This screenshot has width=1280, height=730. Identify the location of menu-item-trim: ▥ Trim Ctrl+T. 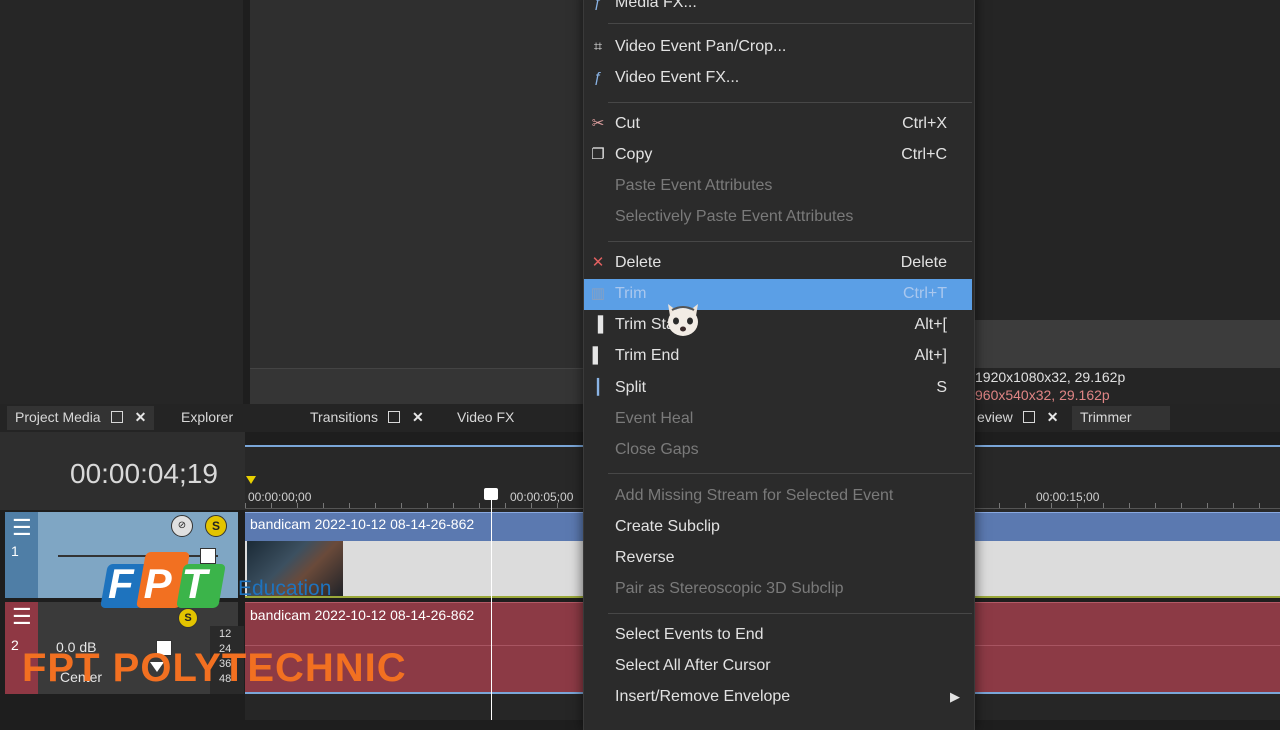
(778, 294).